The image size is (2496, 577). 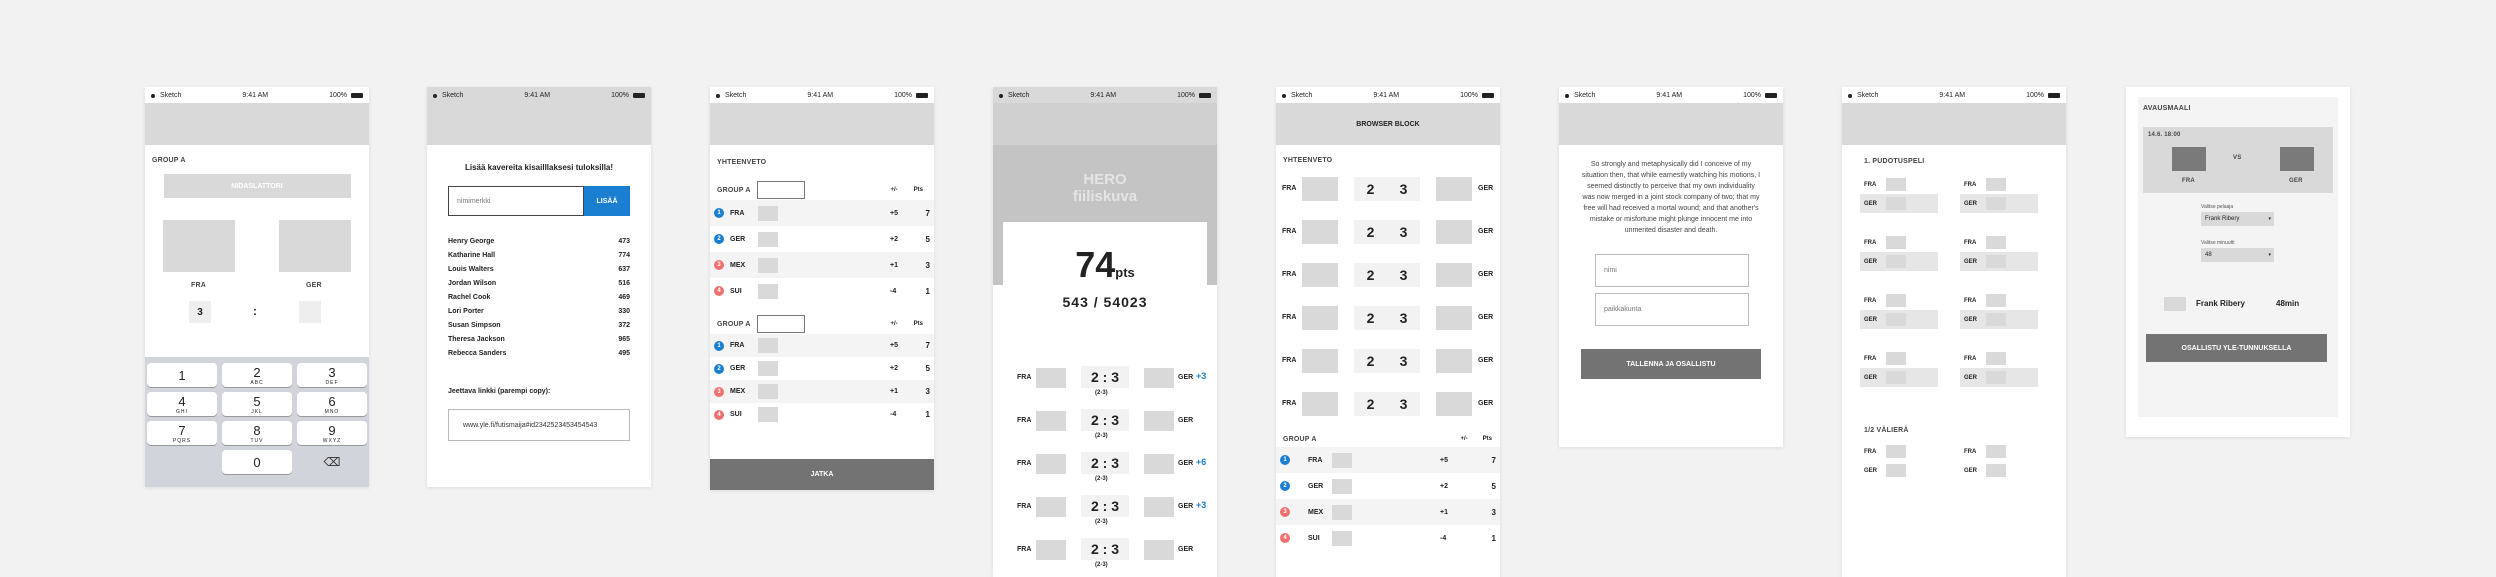 I want to click on rank-text: 543 / 54023, so click(x=1105, y=302).